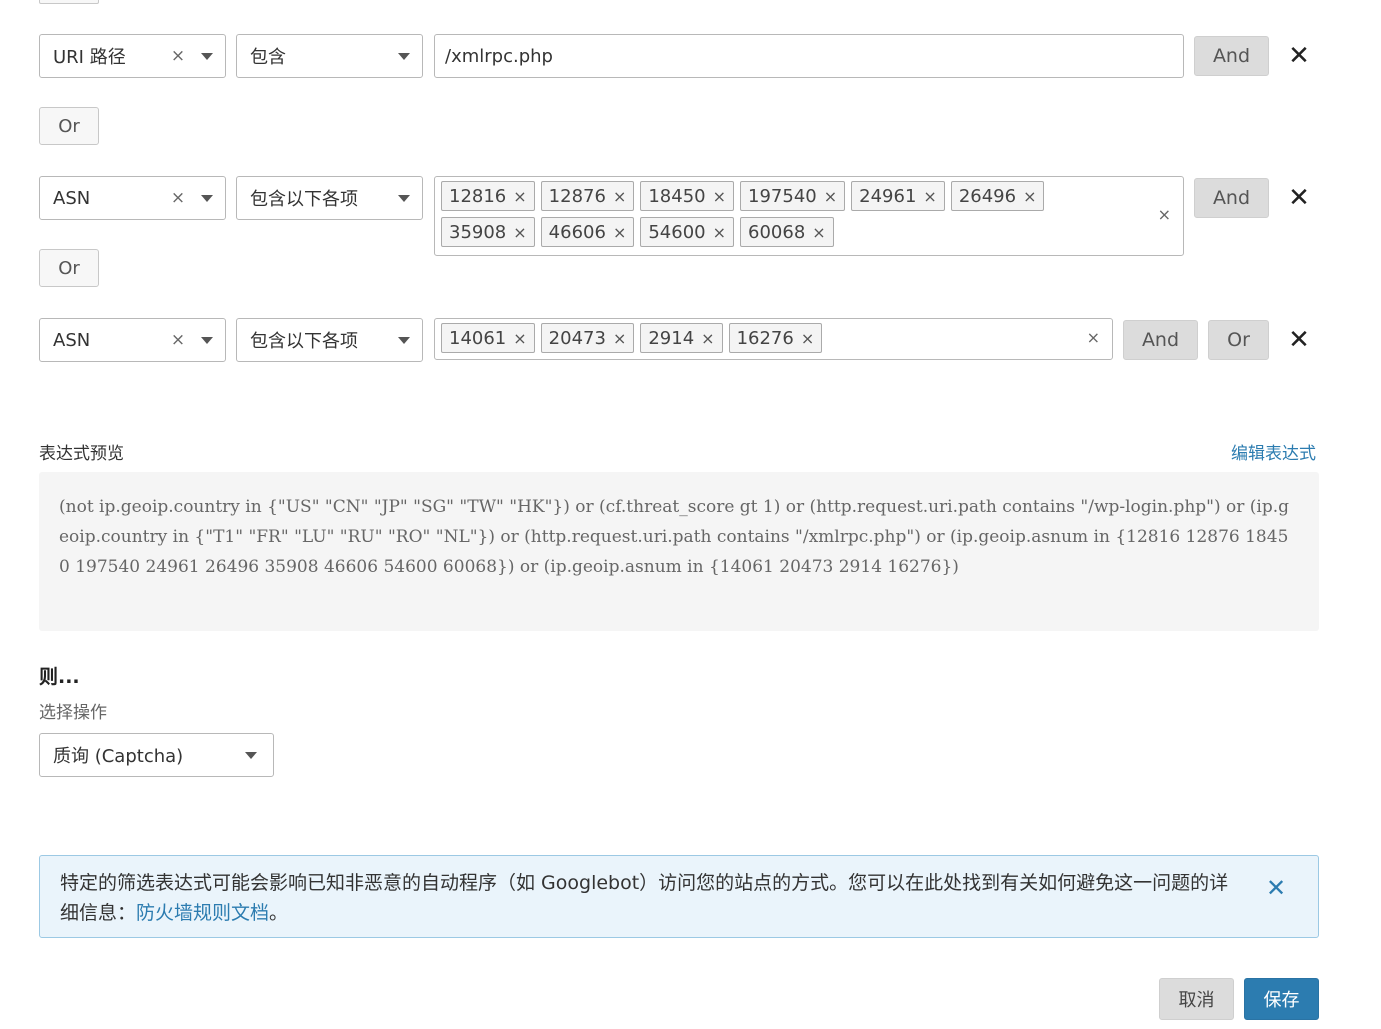  What do you see at coordinates (1281, 999) in the screenshot?
I see `save-button: 保存` at bounding box center [1281, 999].